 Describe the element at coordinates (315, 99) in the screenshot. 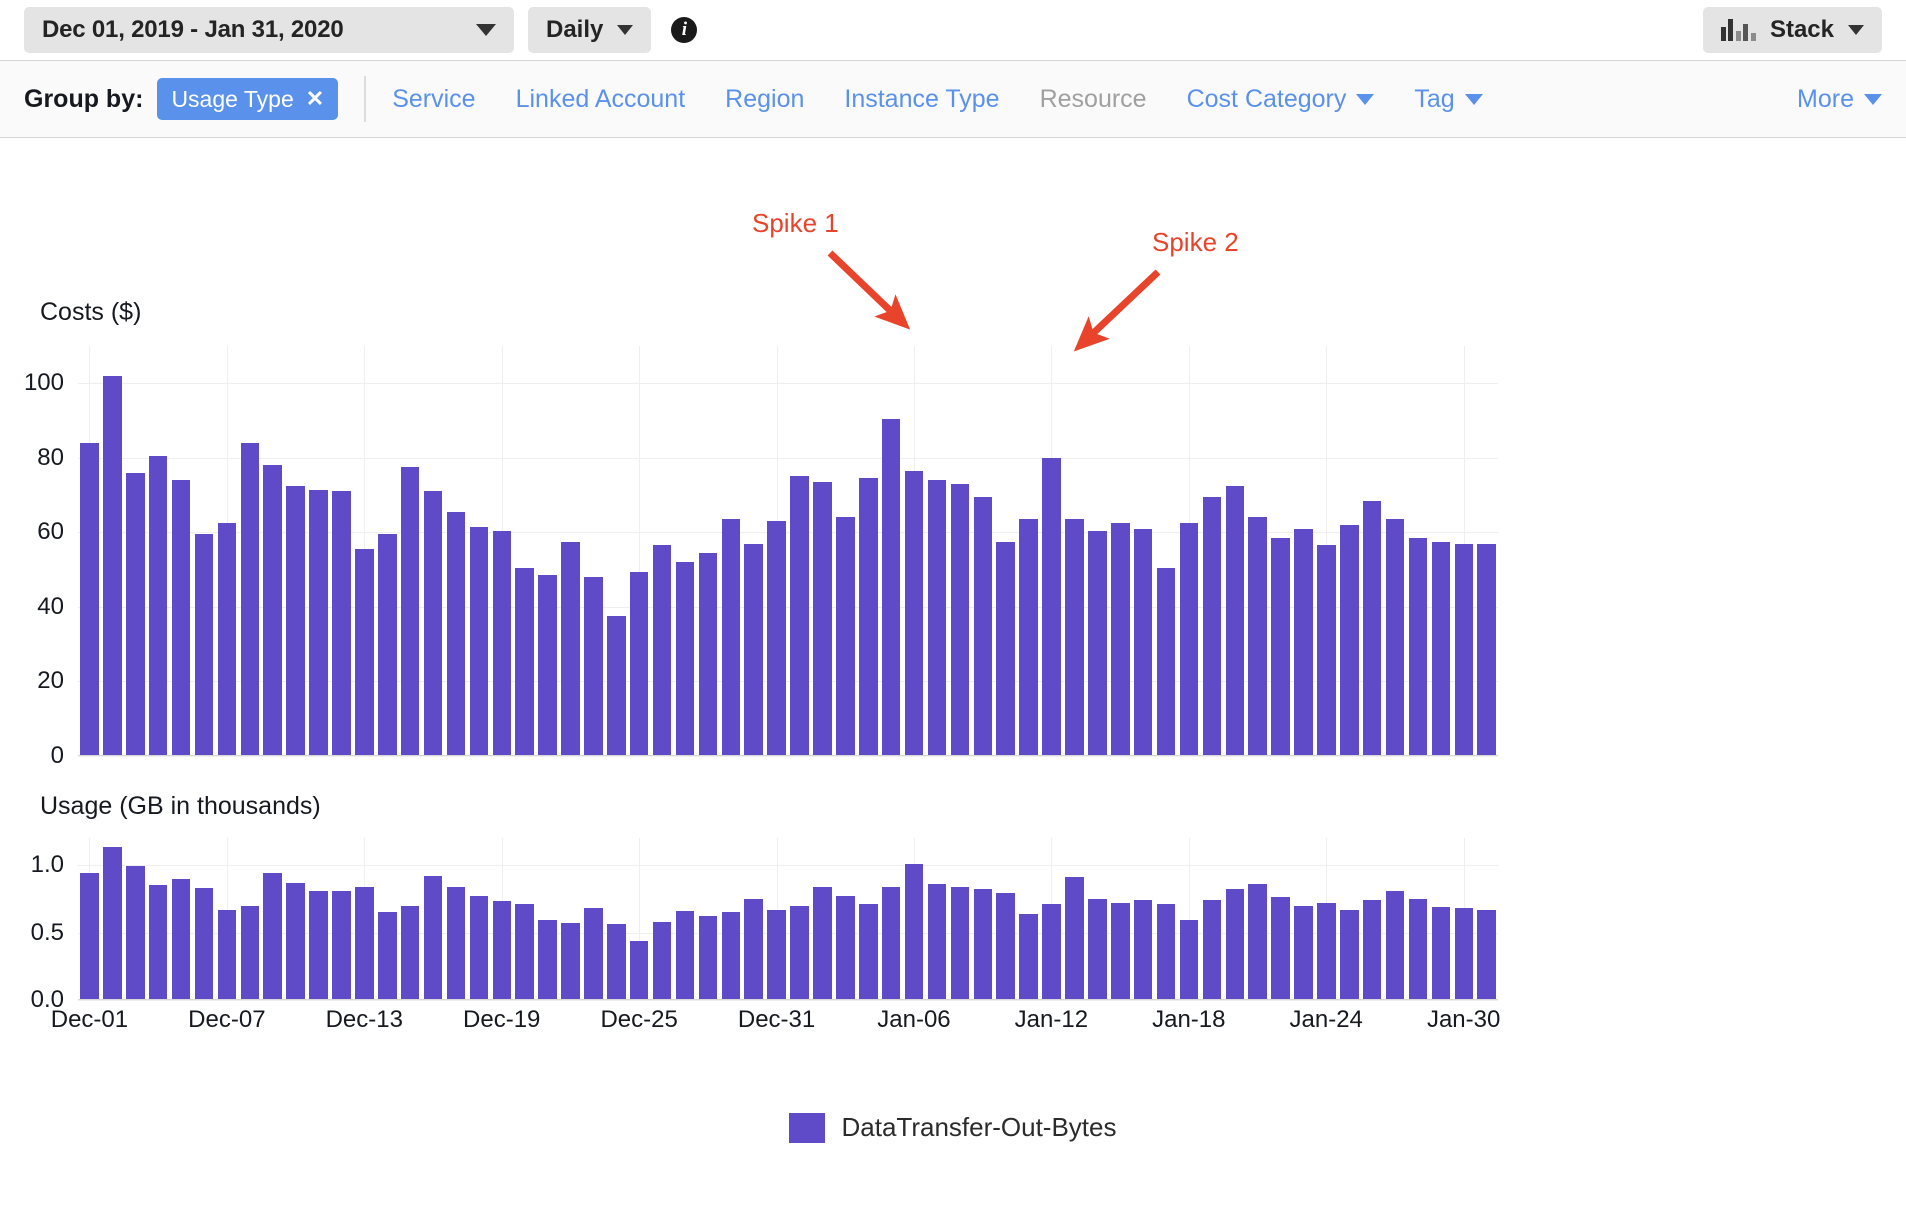

I see `close-icon: ✕` at that location.